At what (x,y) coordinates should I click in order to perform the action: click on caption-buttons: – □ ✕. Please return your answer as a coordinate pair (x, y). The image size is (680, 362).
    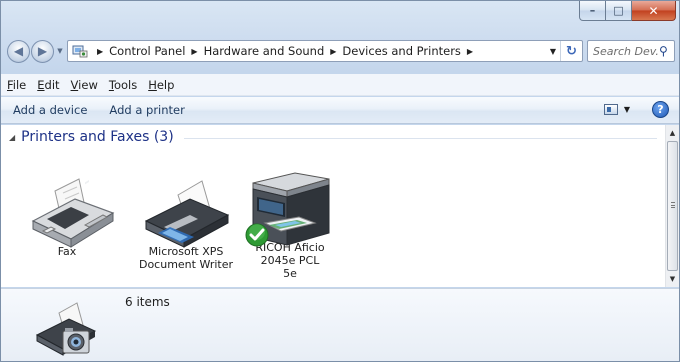
    Looking at the image, I should click on (627, 11).